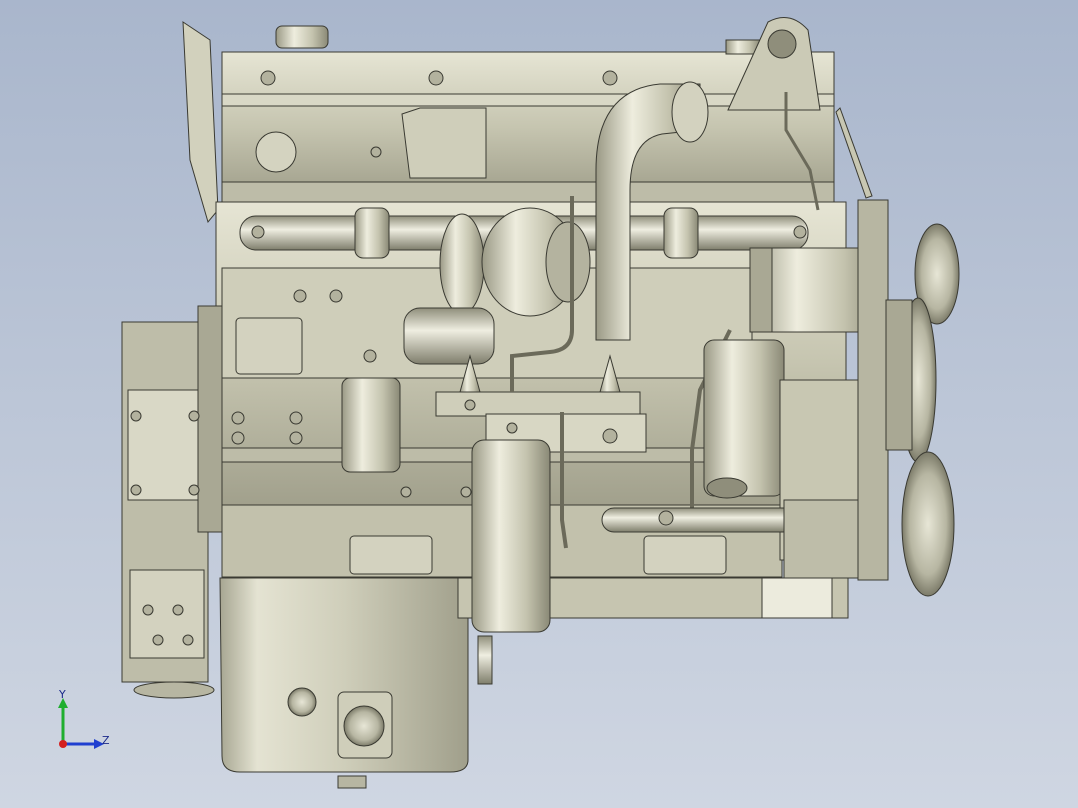  I want to click on breather-cover, so click(200, 122).